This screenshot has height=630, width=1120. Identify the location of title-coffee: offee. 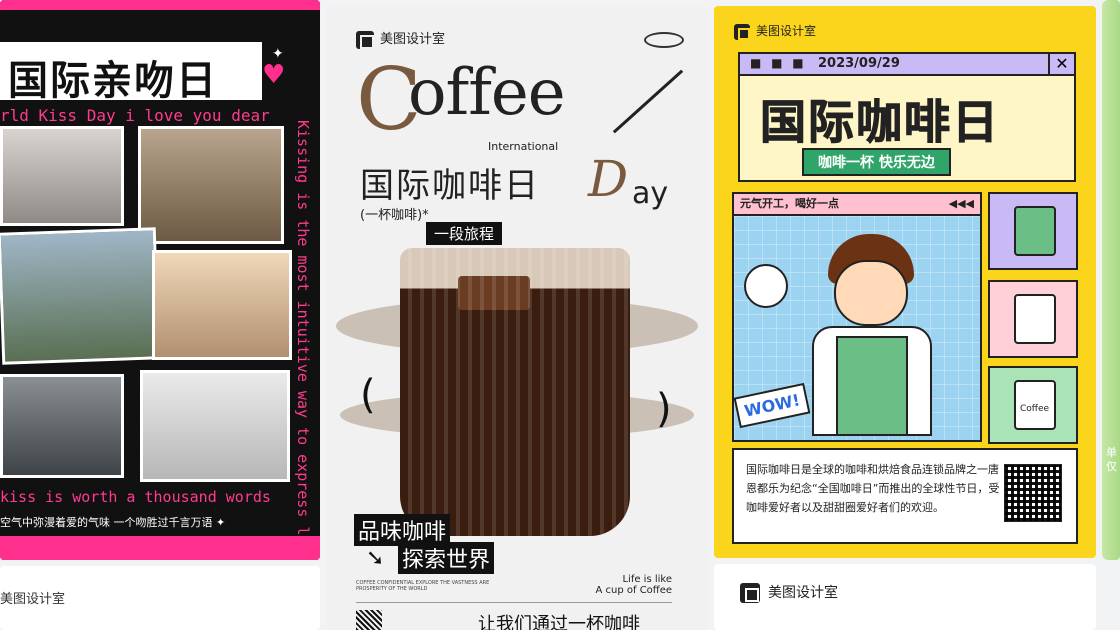
(487, 93).